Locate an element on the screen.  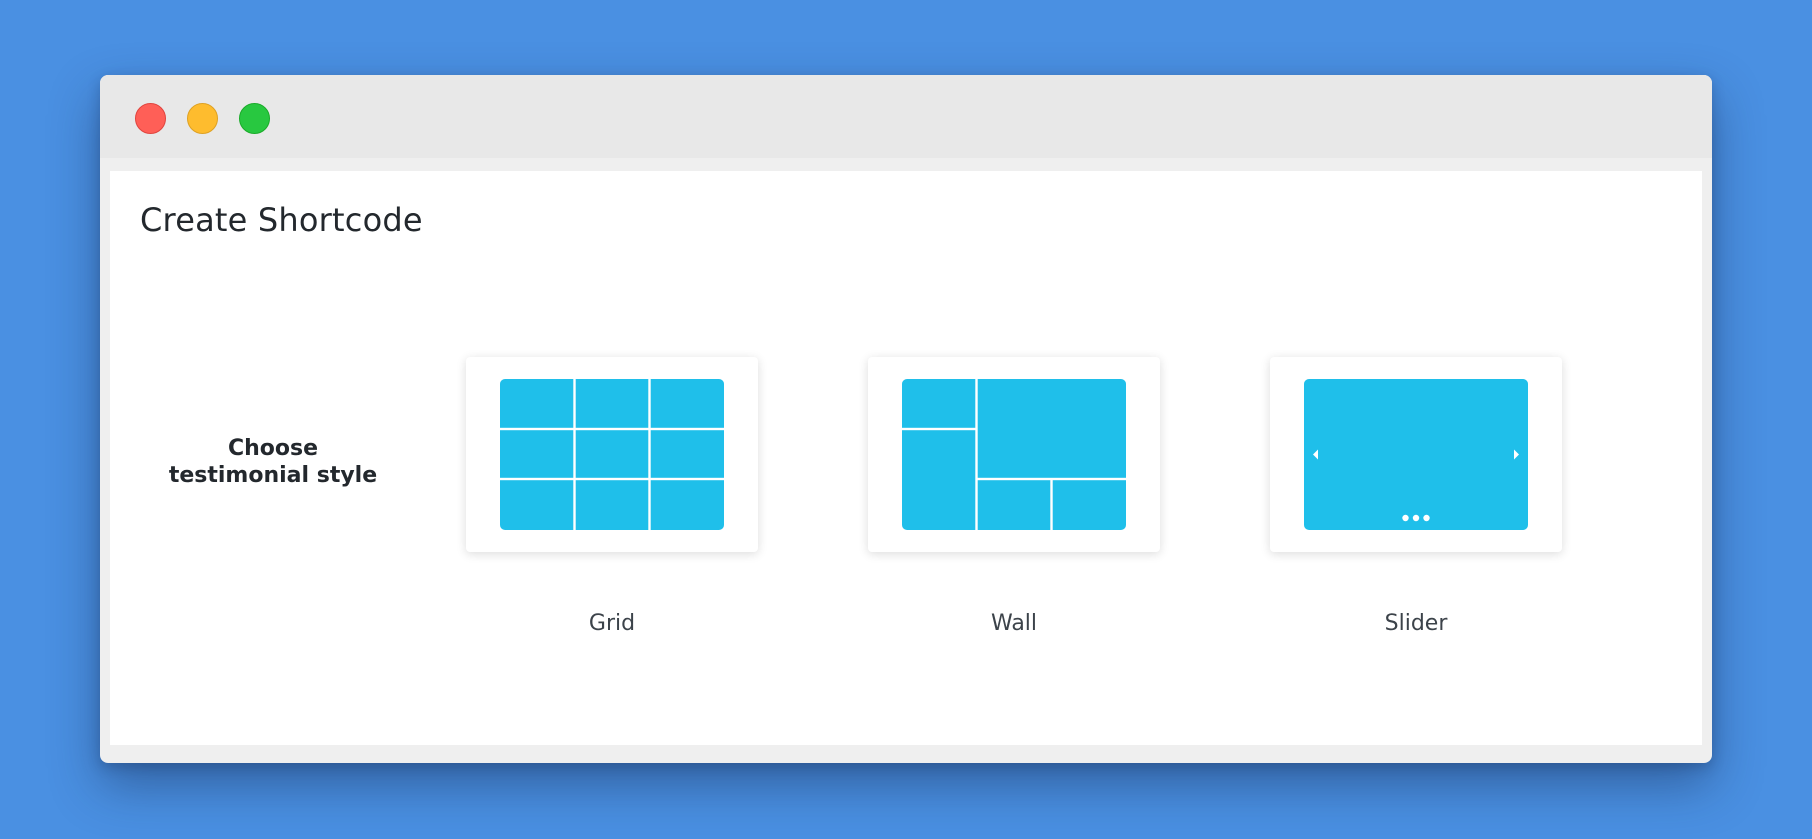
style-option-slider: Slider is located at coordinates (1416, 496).